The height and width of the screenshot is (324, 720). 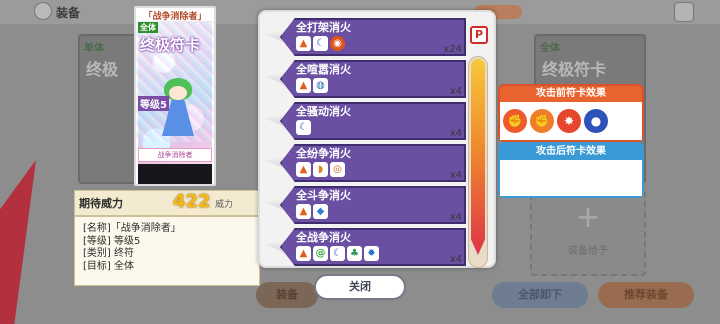 I want to click on card-title: 终极符卡, so click(x=170, y=45).